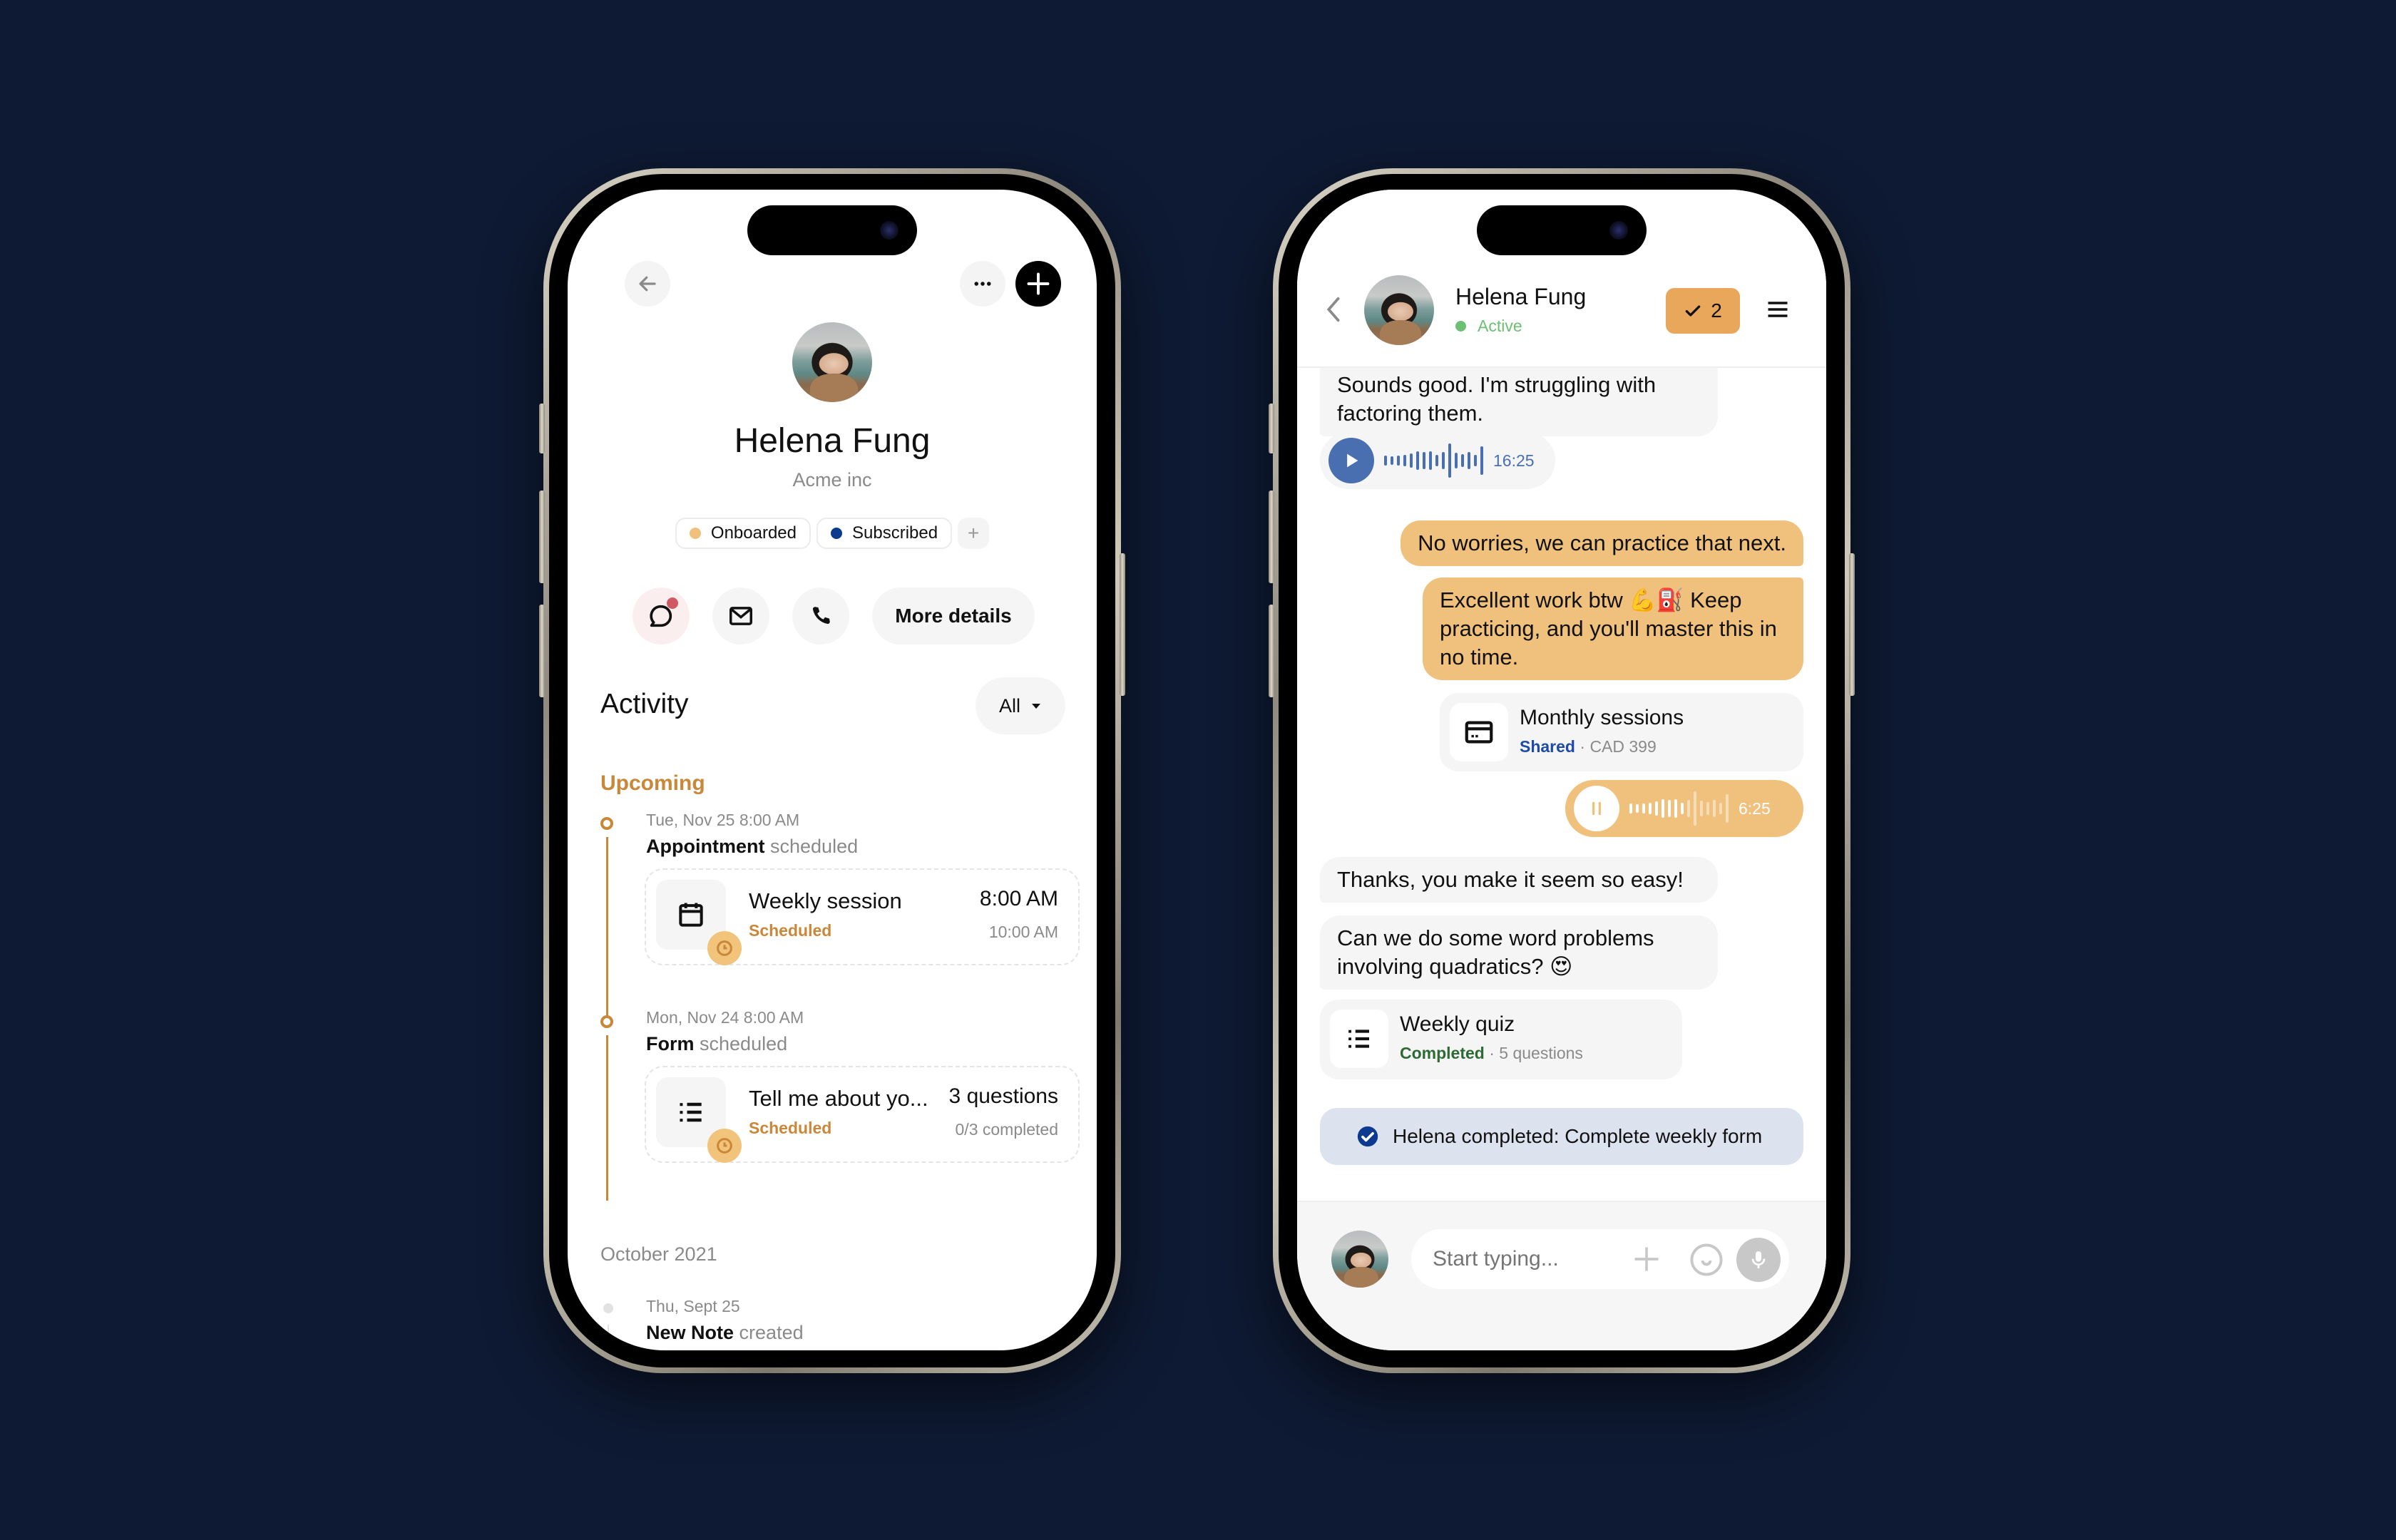 This screenshot has height=1540, width=2396. Describe the element at coordinates (1271, 651) in the screenshot. I see `volume-down-button` at that location.